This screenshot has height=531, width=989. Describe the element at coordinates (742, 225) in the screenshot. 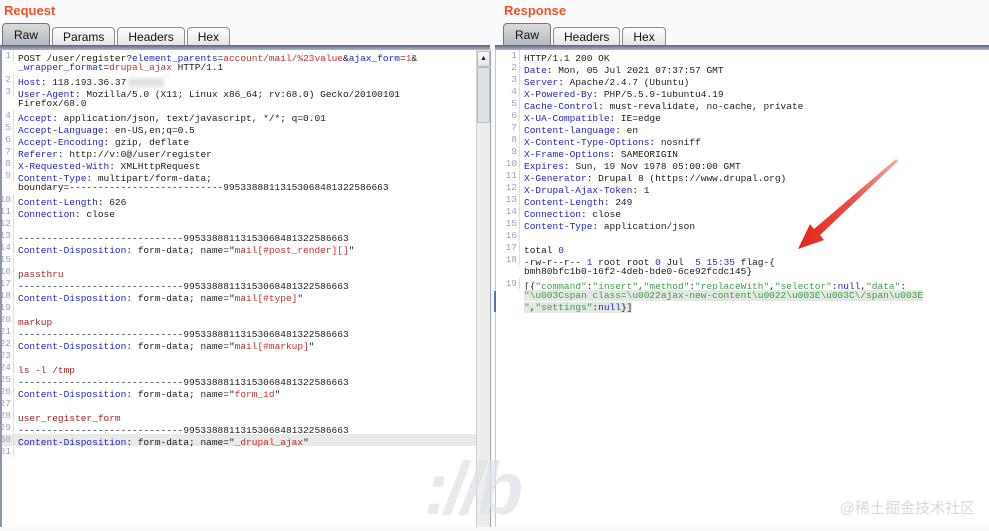

I see `code-line: 15 Content-Type: application/json` at that location.